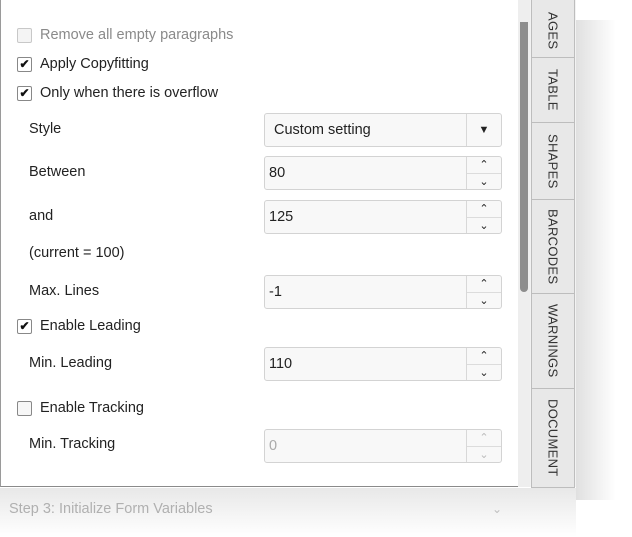 The height and width of the screenshot is (537, 632). I want to click on only-when-overflow-checkbox: ✔, so click(24, 93).